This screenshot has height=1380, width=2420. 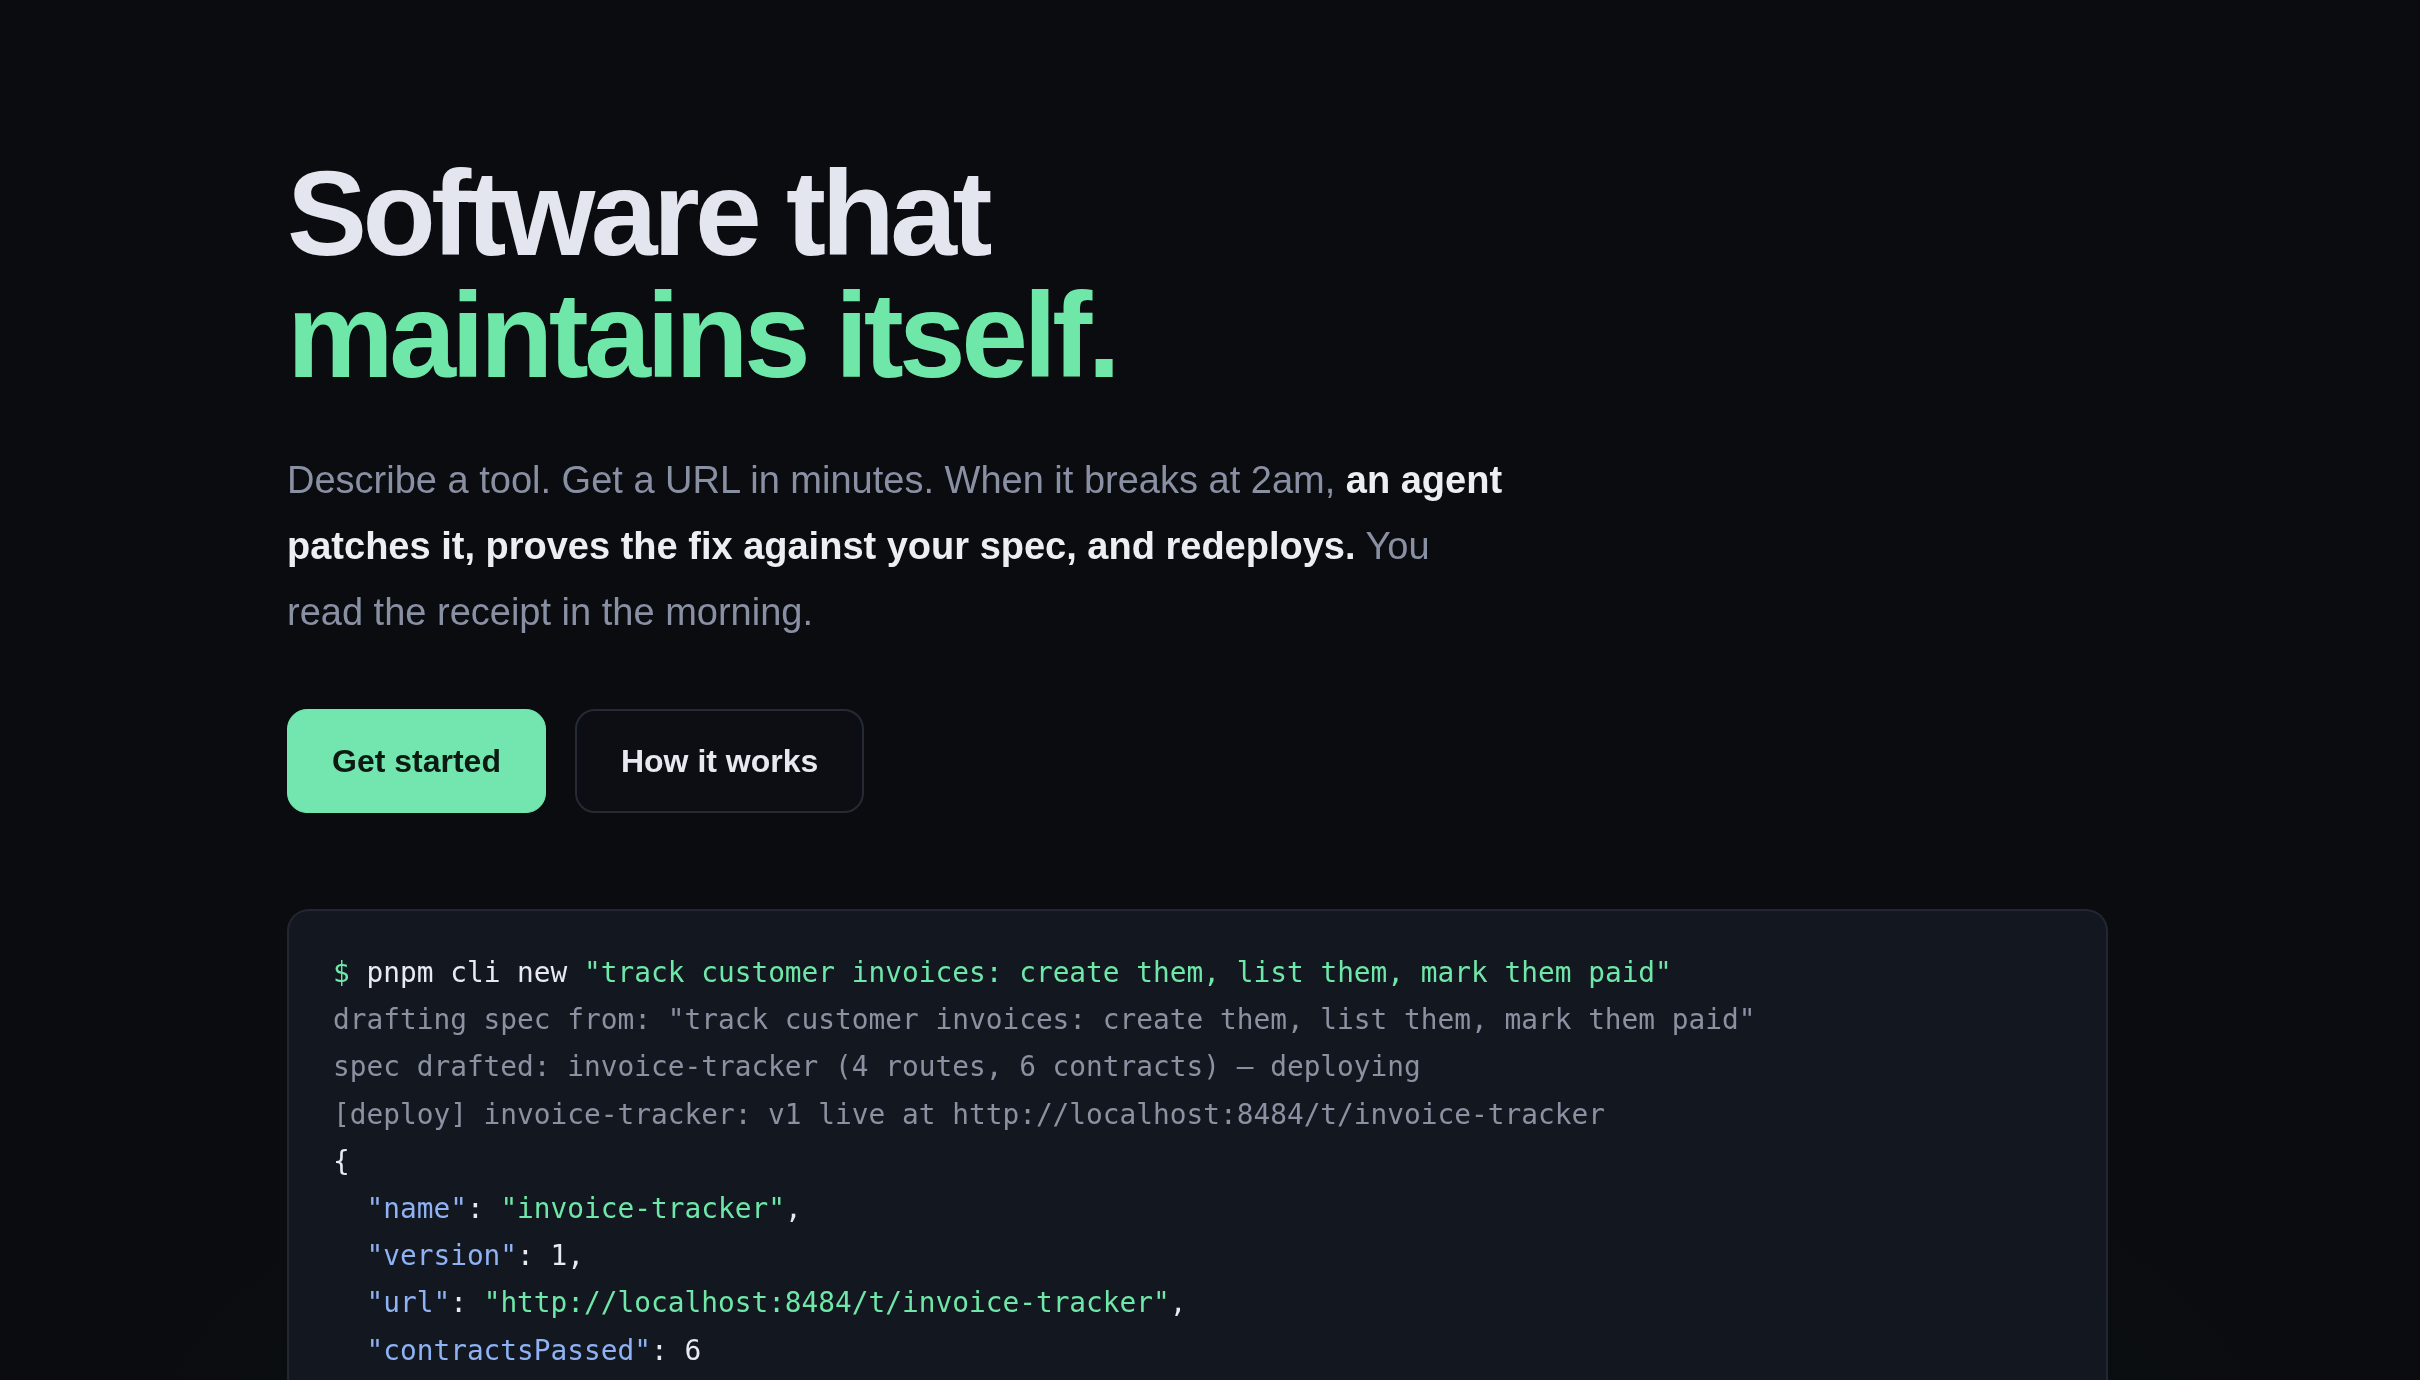 I want to click on headline: Software that, so click(x=637, y=213).